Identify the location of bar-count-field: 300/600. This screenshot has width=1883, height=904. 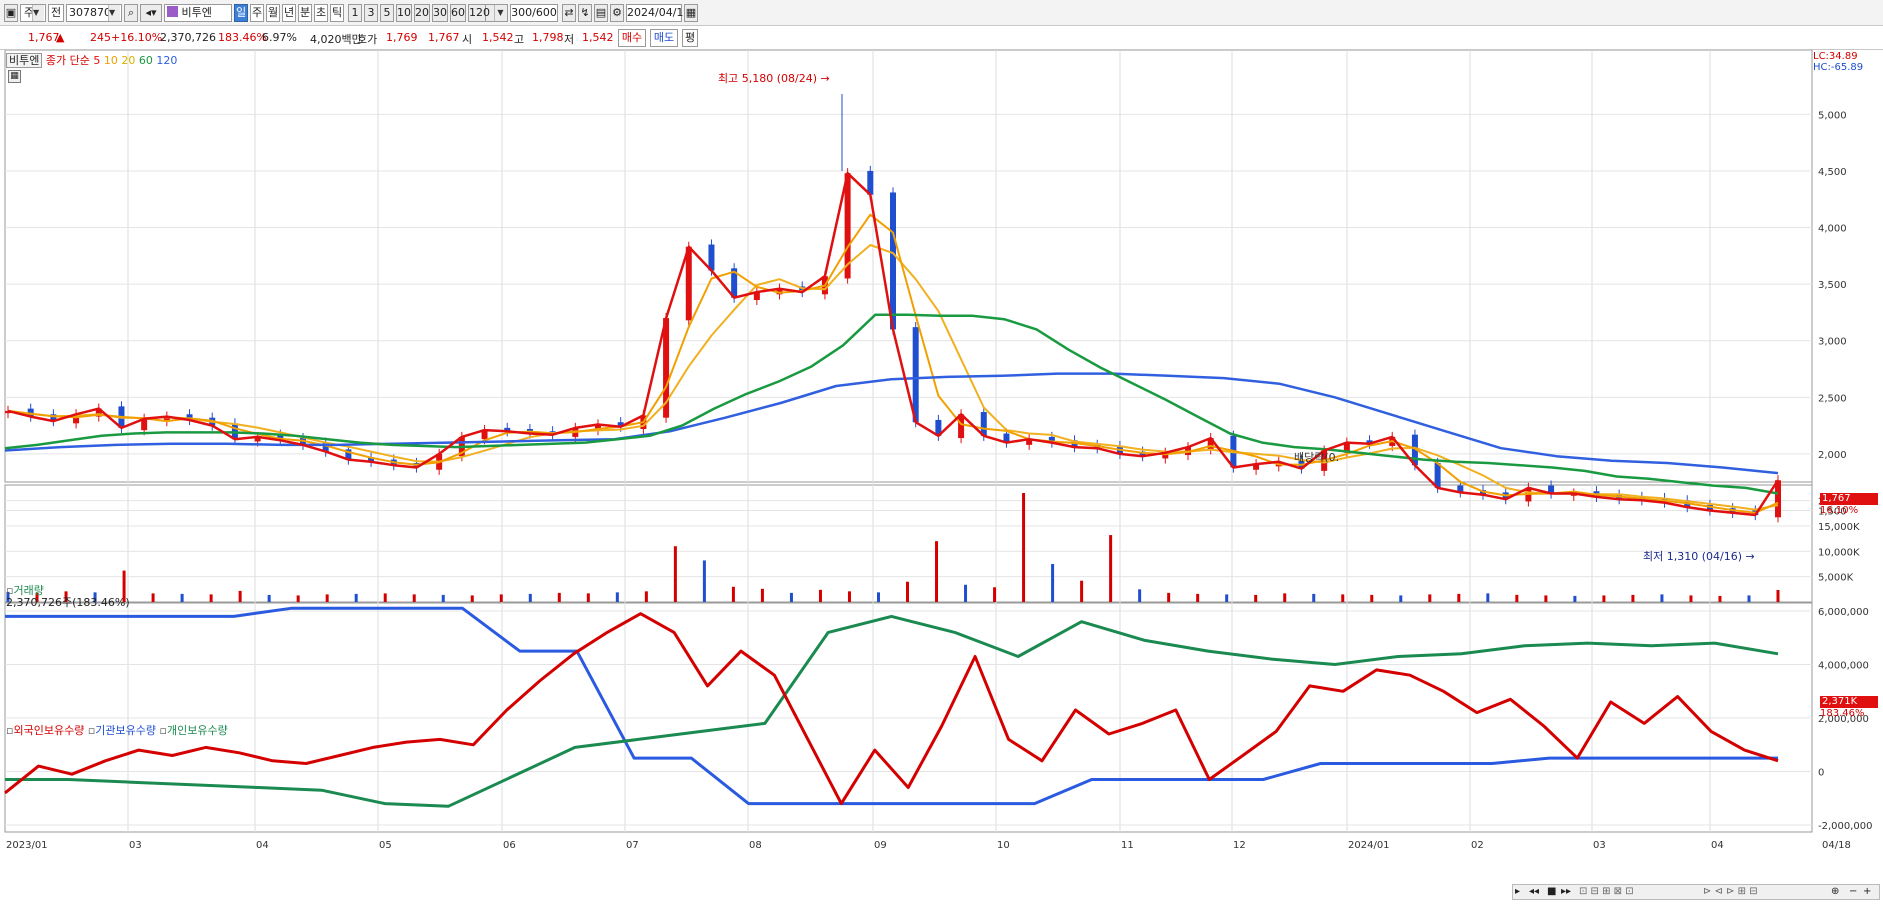
(534, 13).